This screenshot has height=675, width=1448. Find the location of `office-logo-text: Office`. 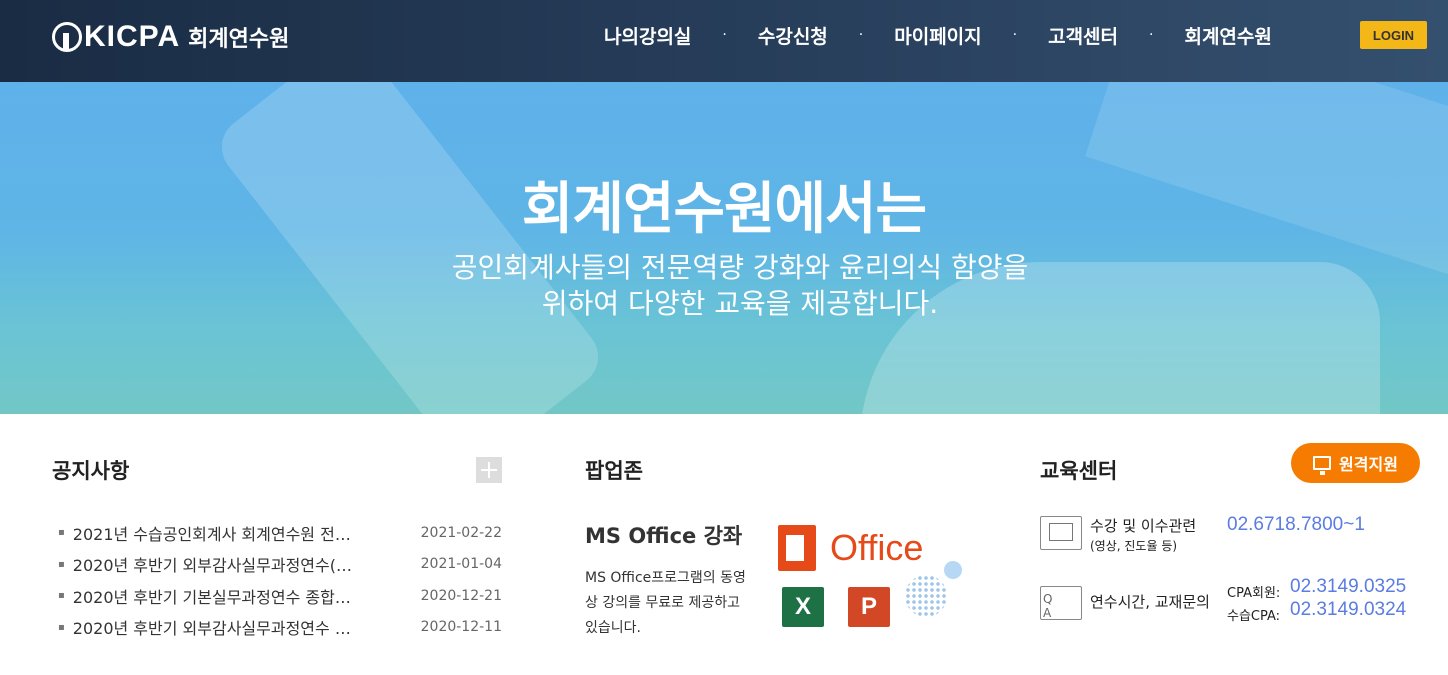

office-logo-text: Office is located at coordinates (877, 547).